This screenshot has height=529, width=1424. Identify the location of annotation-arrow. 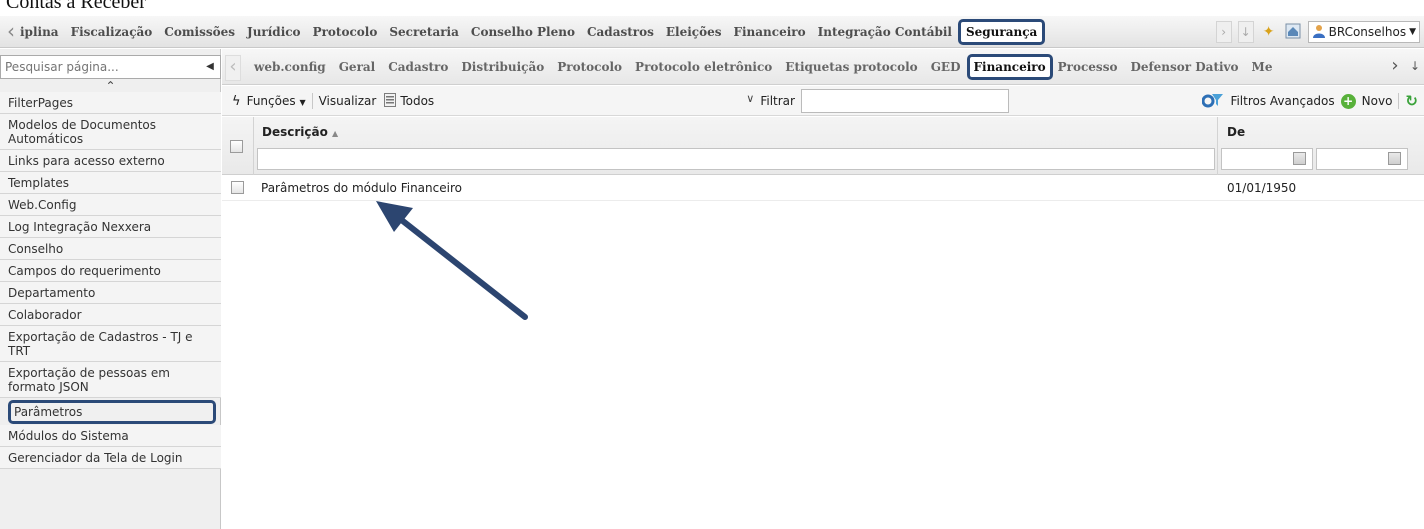
(452, 260).